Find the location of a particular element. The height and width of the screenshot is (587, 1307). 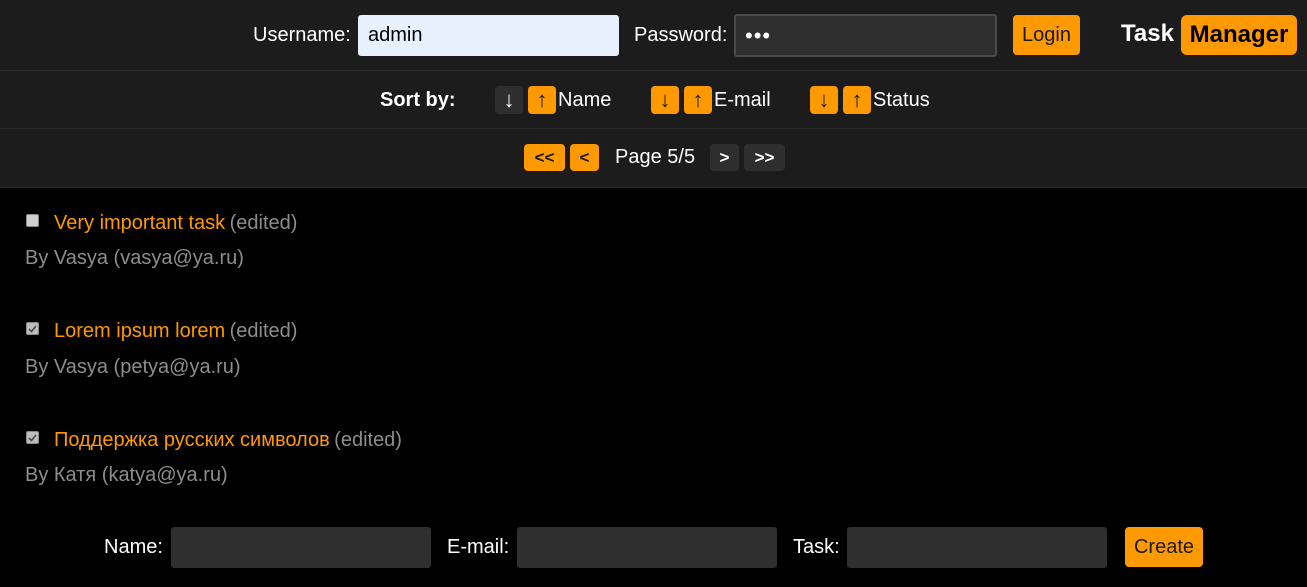

sort-email-desc-button: ↓ is located at coordinates (665, 100).